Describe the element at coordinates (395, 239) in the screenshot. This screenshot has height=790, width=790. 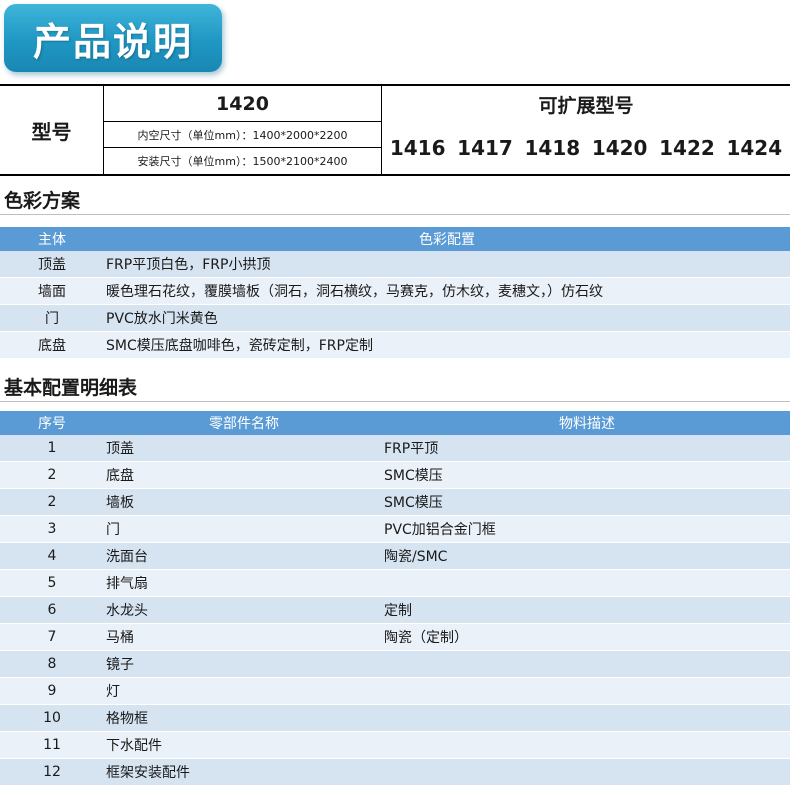
I see `table-header: 主体 色彩配置` at that location.